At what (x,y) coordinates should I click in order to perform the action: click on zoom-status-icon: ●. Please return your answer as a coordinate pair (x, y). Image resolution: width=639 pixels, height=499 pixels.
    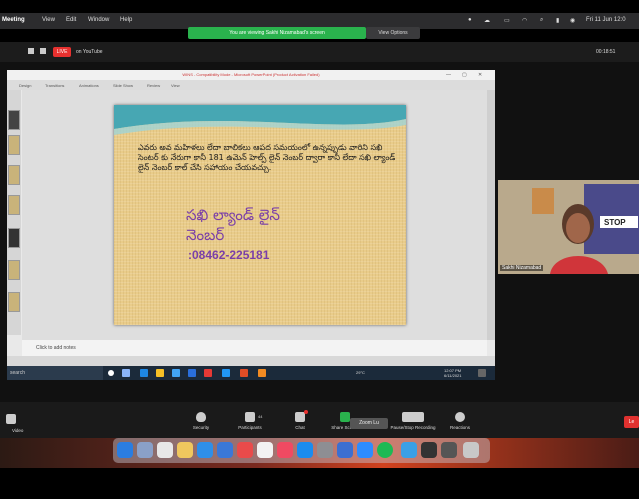
    Looking at the image, I should click on (470, 20).